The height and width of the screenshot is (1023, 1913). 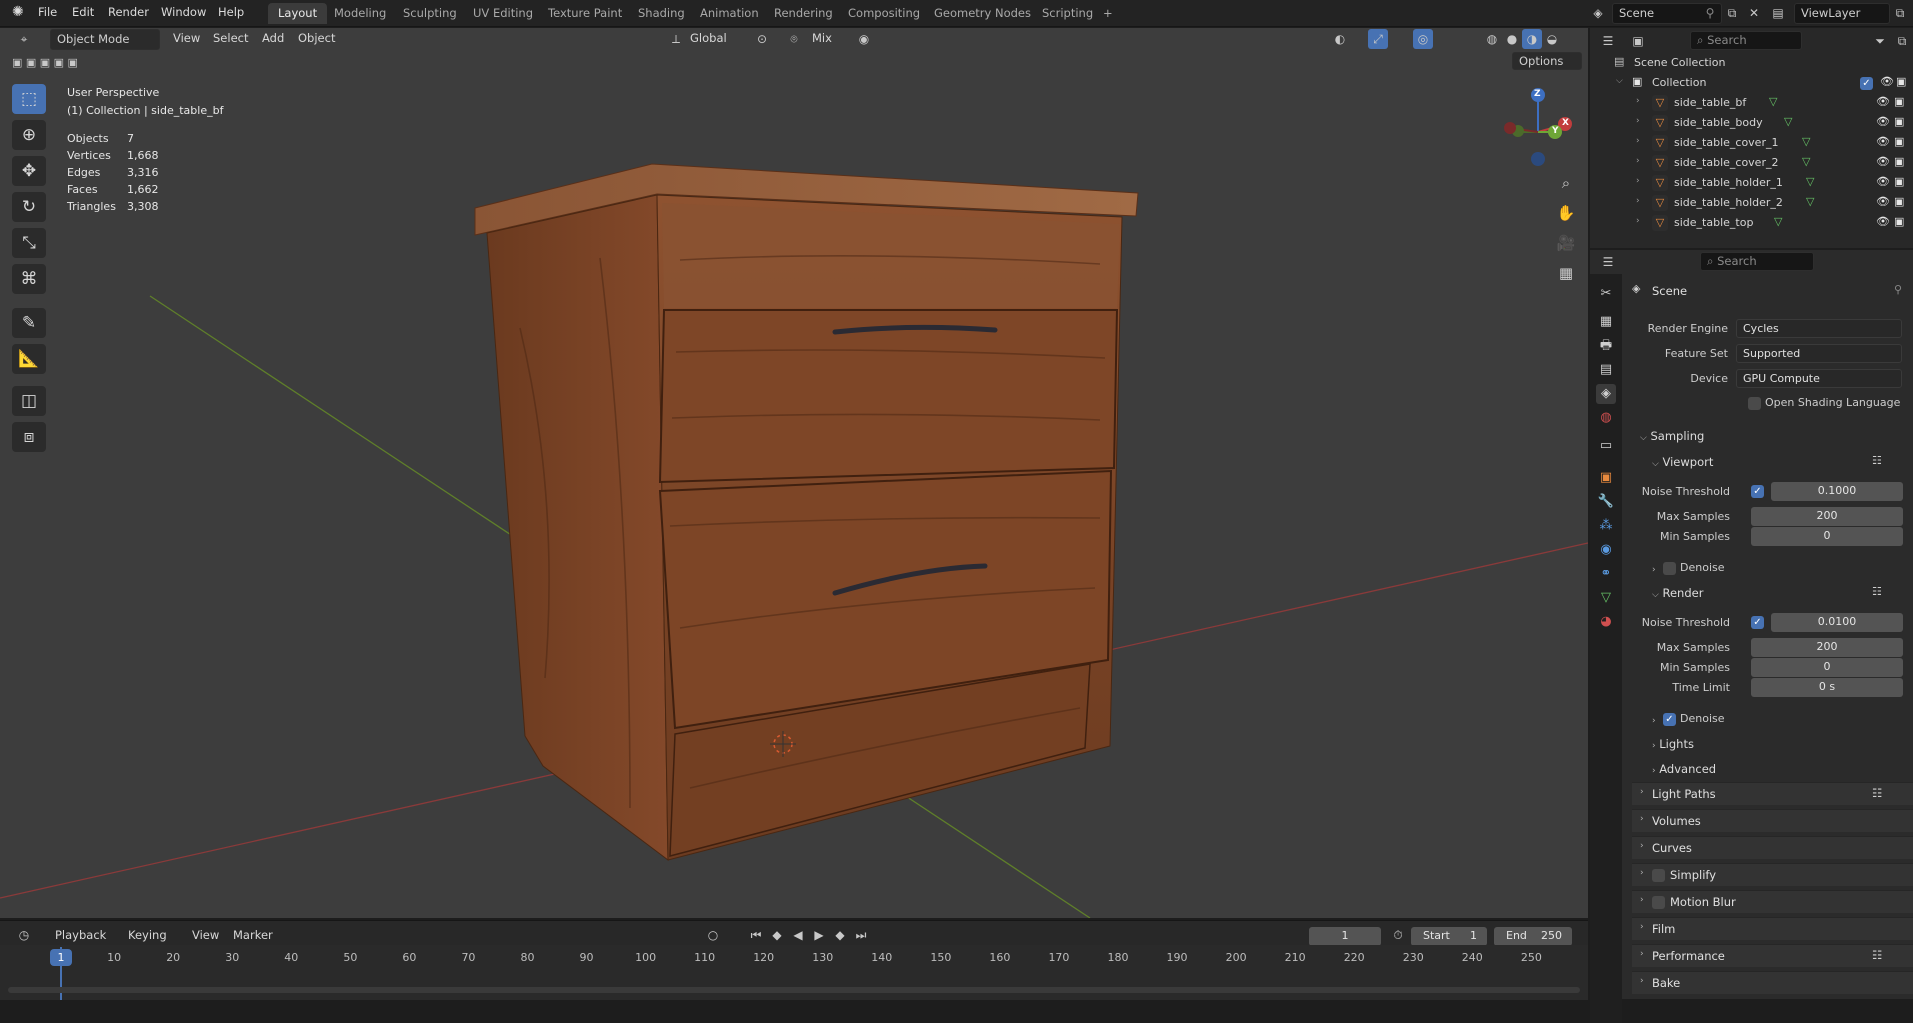 What do you see at coordinates (1837, 622) in the screenshot?
I see `r-noise-threshold-field: 0.0100` at bounding box center [1837, 622].